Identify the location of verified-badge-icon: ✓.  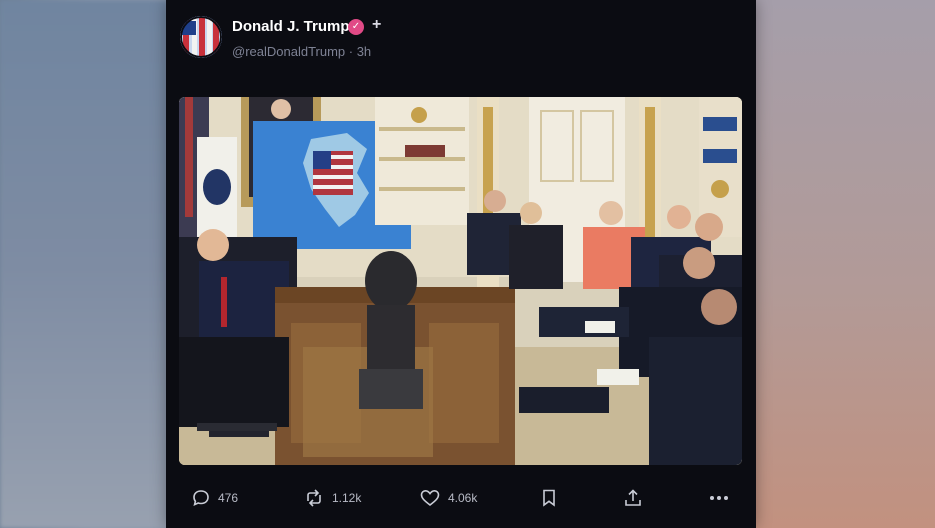
(356, 27).